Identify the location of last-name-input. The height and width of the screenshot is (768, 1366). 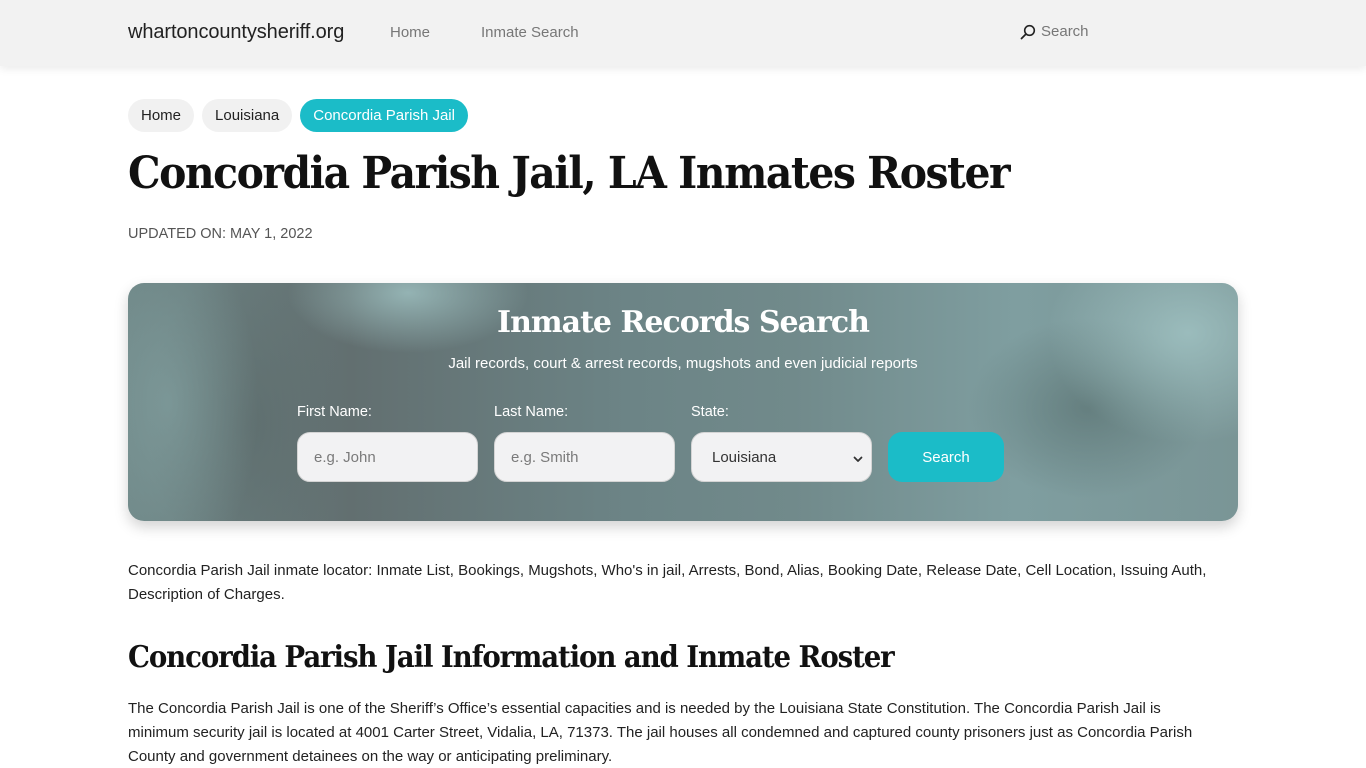
(584, 457).